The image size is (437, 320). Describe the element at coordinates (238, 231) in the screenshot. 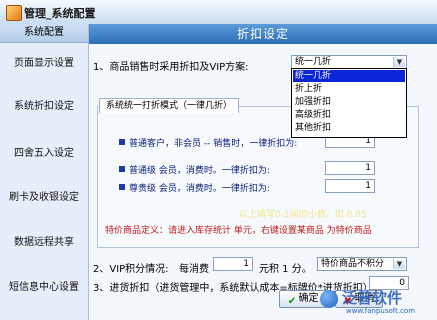

I see `special-goods-note: 特价商品定义：请进入库存统计 单元，右键设置某商品 为特价商品` at that location.